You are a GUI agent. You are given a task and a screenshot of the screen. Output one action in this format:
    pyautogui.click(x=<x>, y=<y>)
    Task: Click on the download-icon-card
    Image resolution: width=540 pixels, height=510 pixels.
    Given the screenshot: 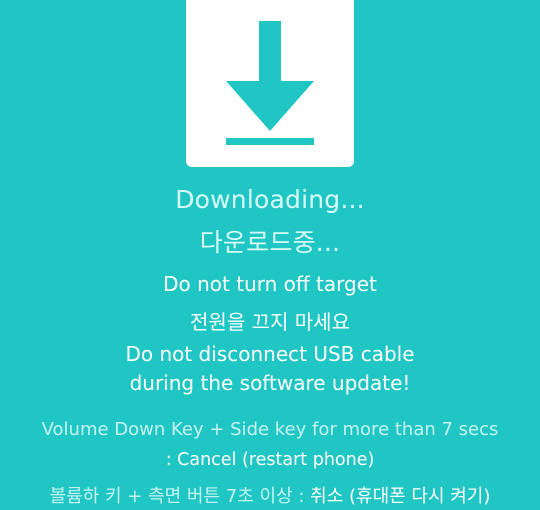 What is the action you would take?
    pyautogui.click(x=270, y=83)
    